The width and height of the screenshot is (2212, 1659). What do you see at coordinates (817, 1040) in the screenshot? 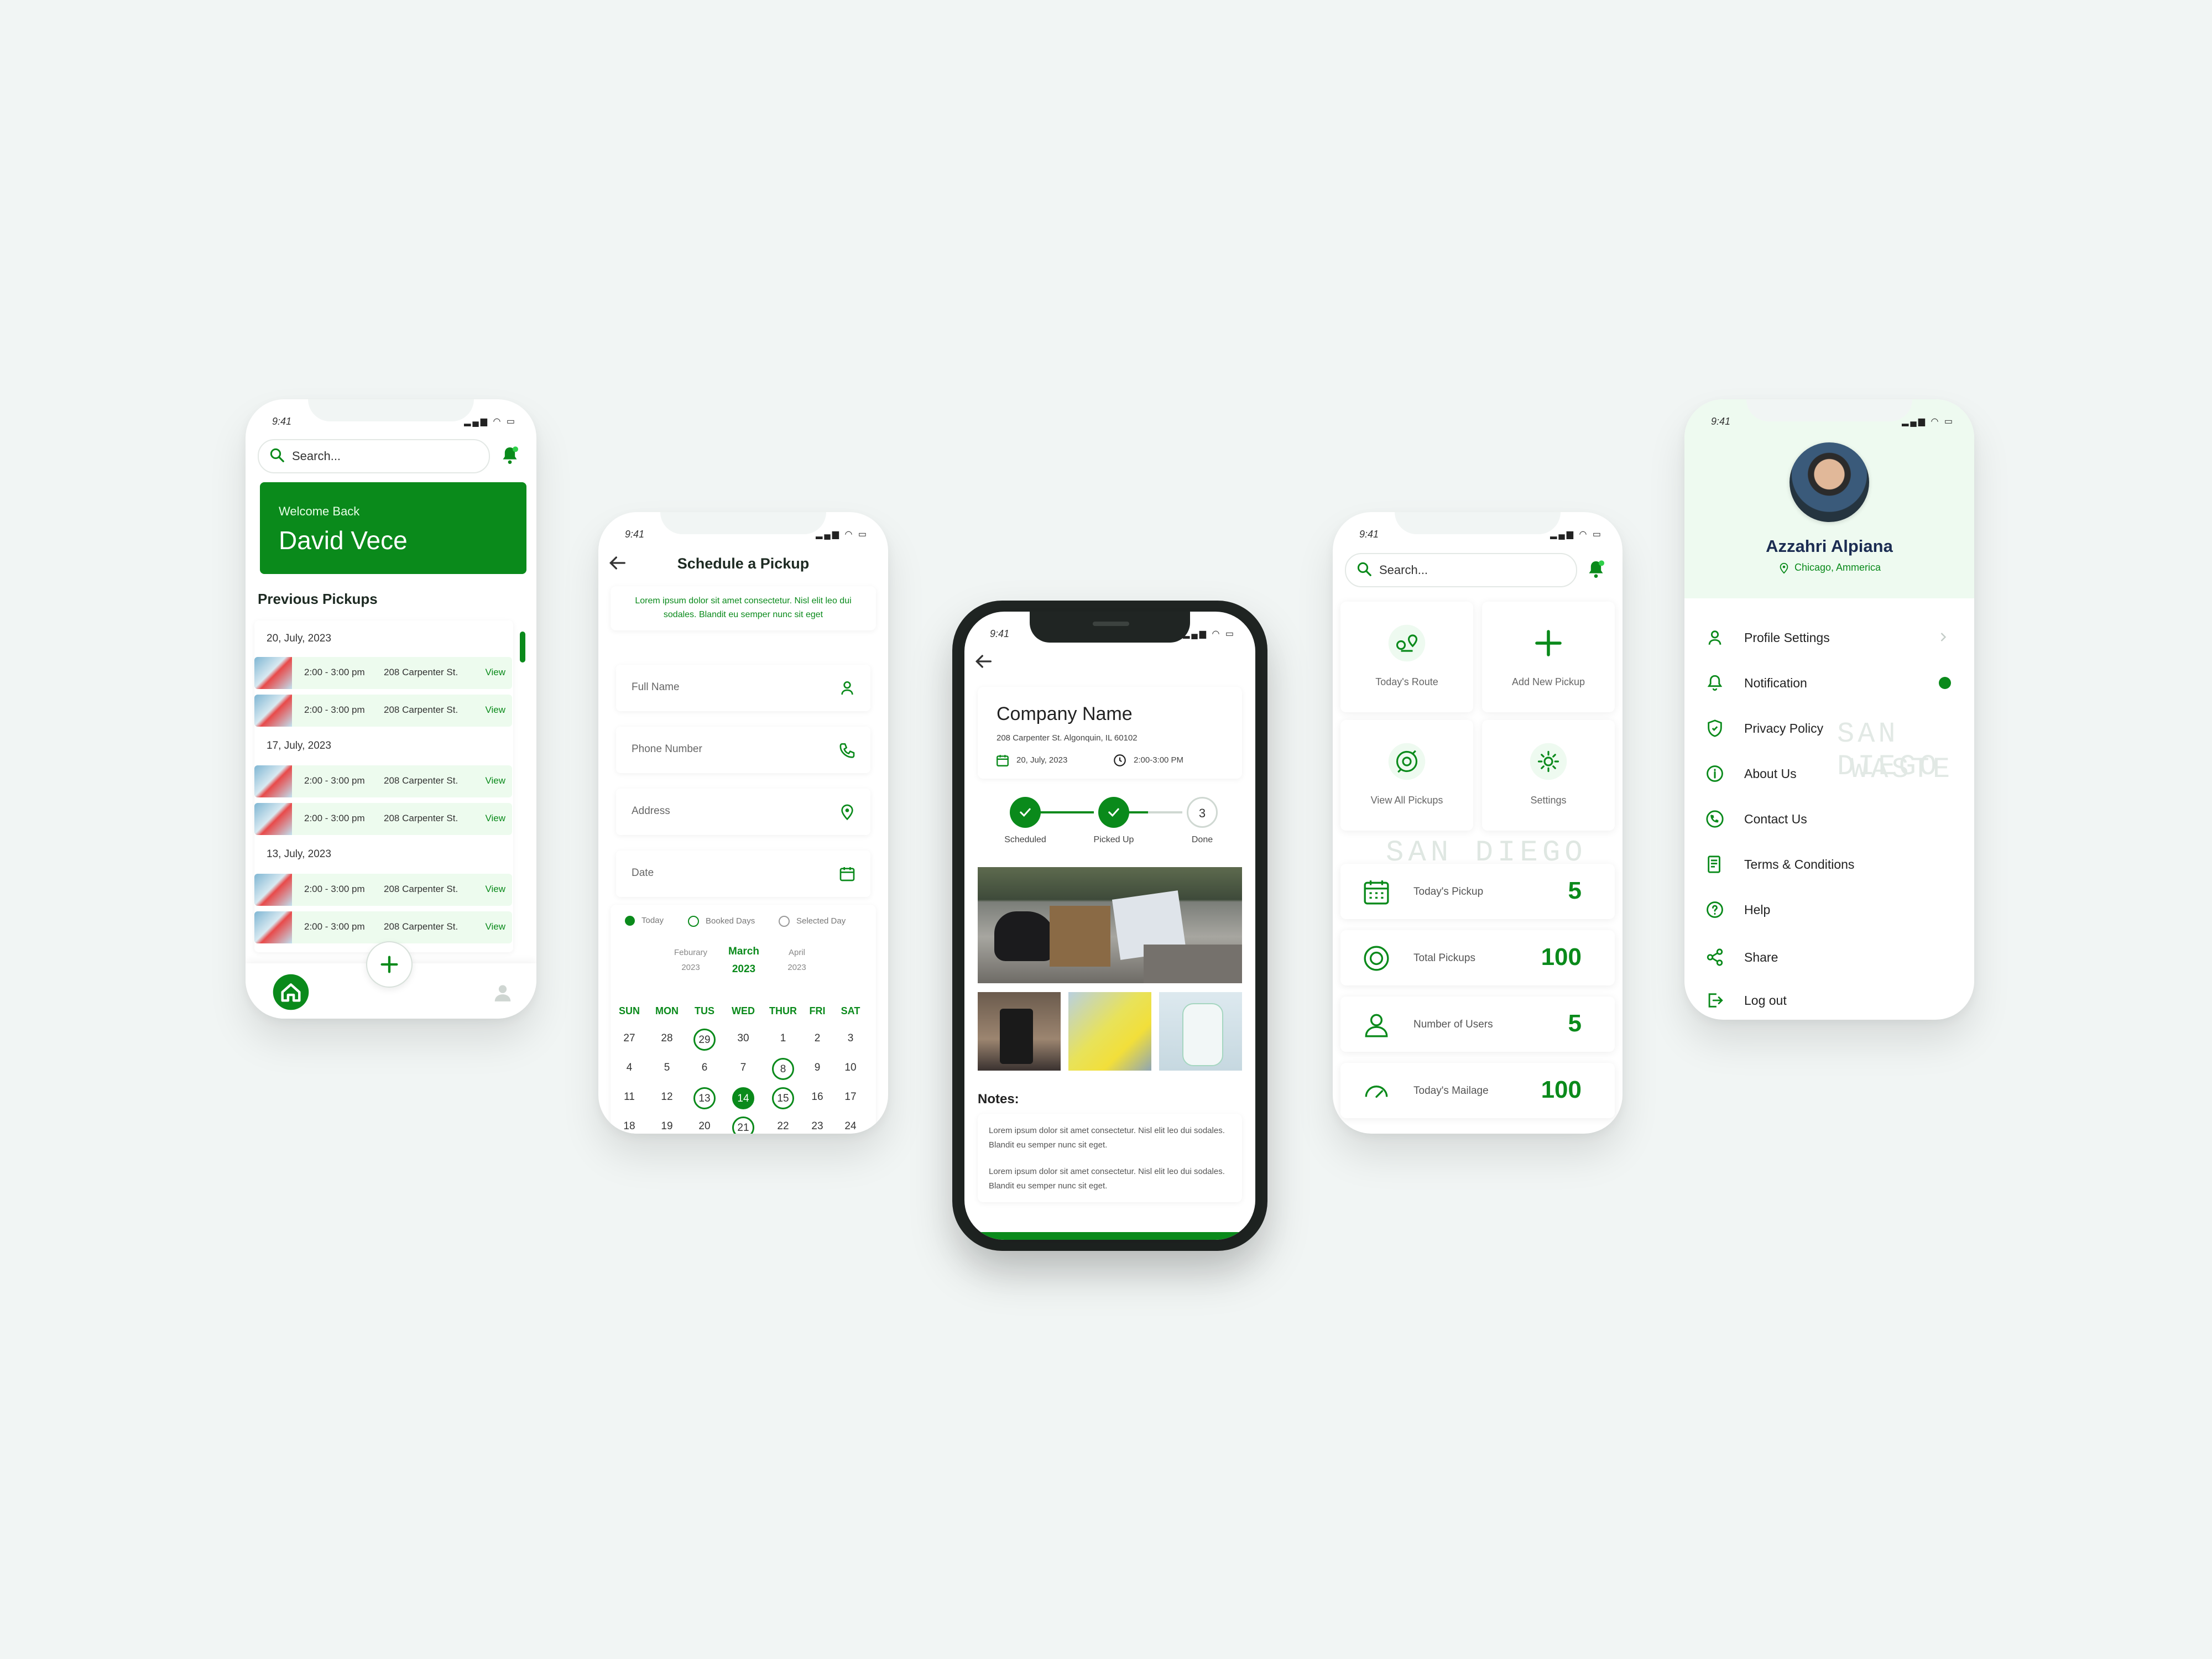
I see `calendar-day: 2` at bounding box center [817, 1040].